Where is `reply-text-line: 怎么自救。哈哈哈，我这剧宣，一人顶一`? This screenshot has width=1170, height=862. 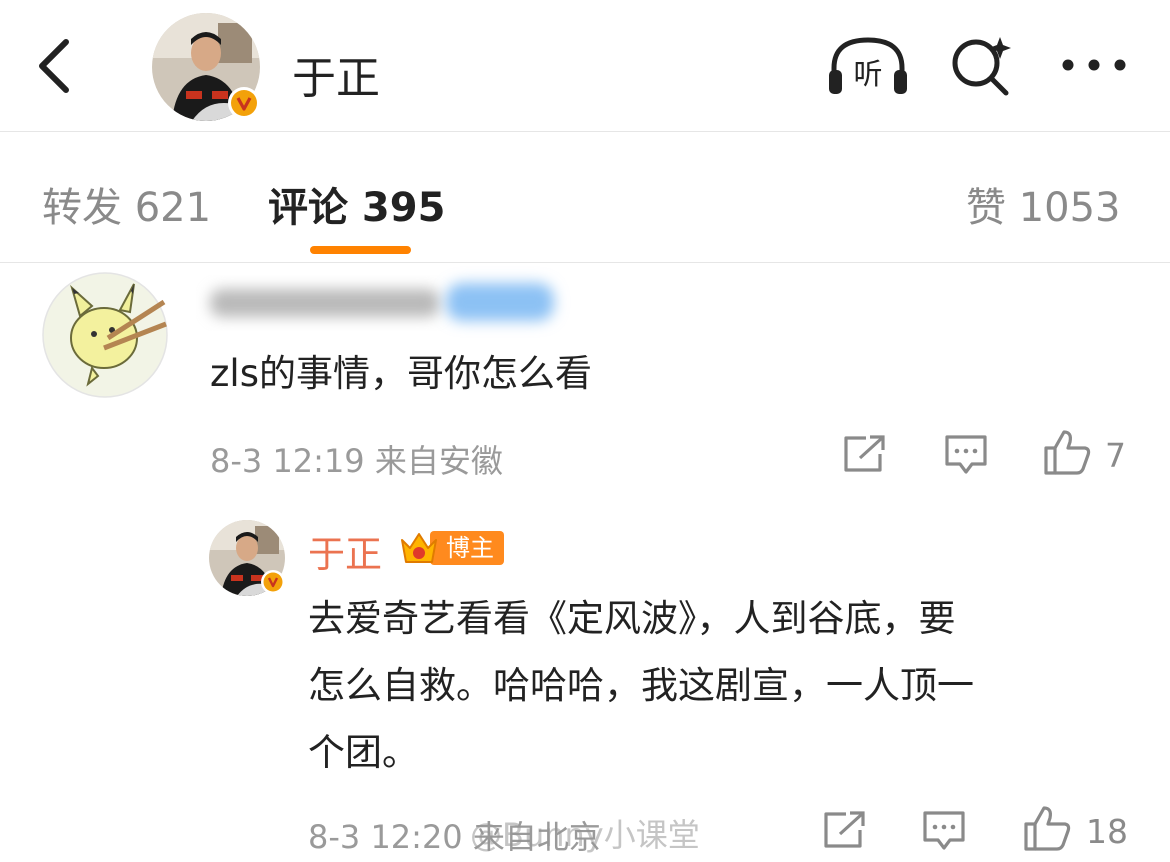
reply-text-line: 怎么自救。哈哈哈，我这剧宣，一人顶一 is located at coordinates (641, 685).